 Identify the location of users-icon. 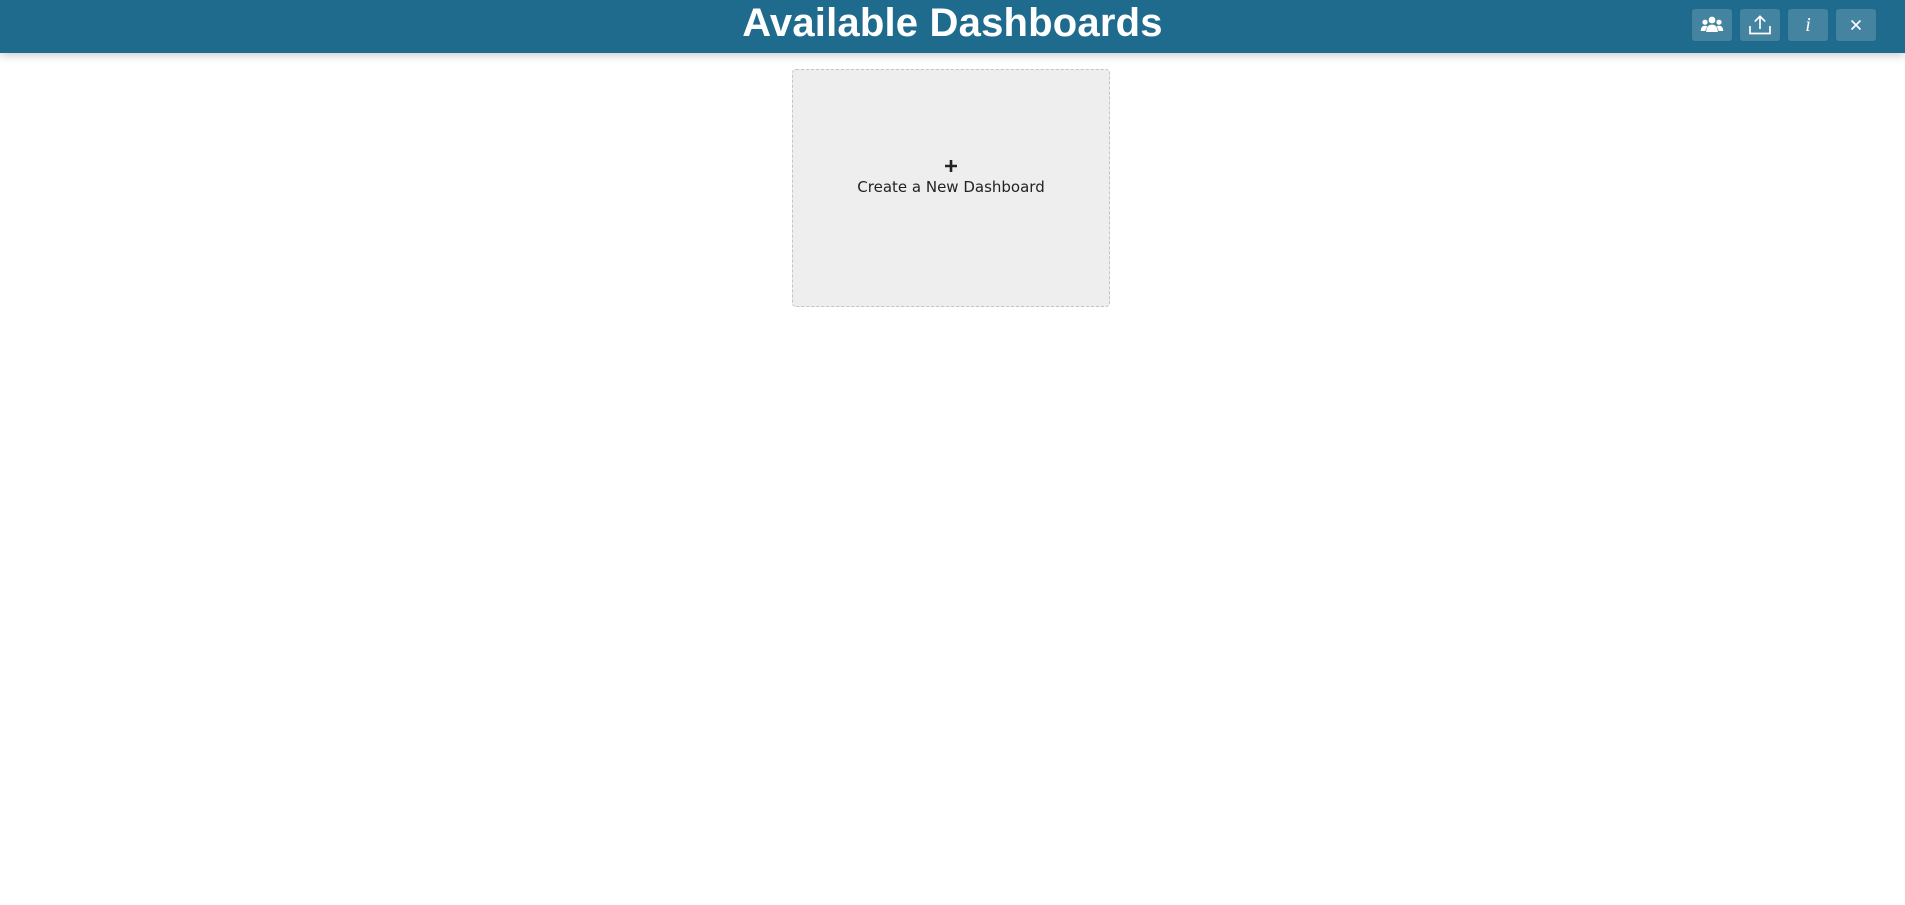
(1712, 25).